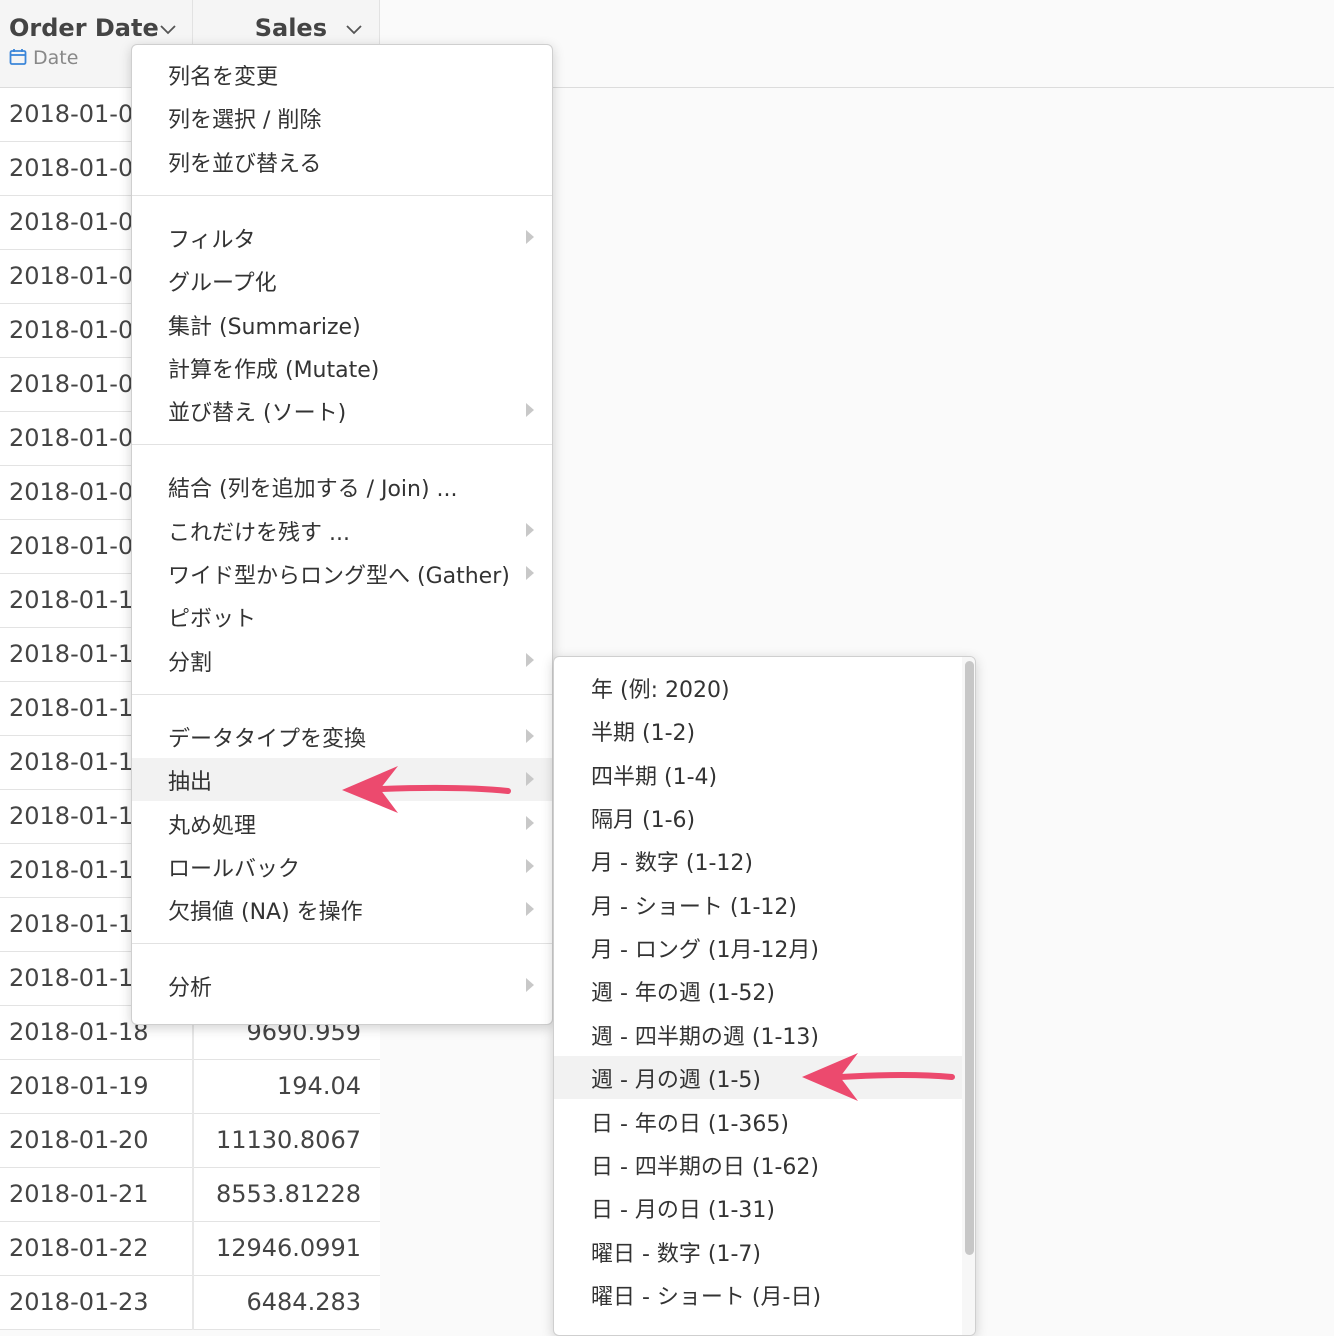 This screenshot has height=1336, width=1334. I want to click on submenu-item-label: 曜日 - 数字 (1-7), so click(676, 1254).